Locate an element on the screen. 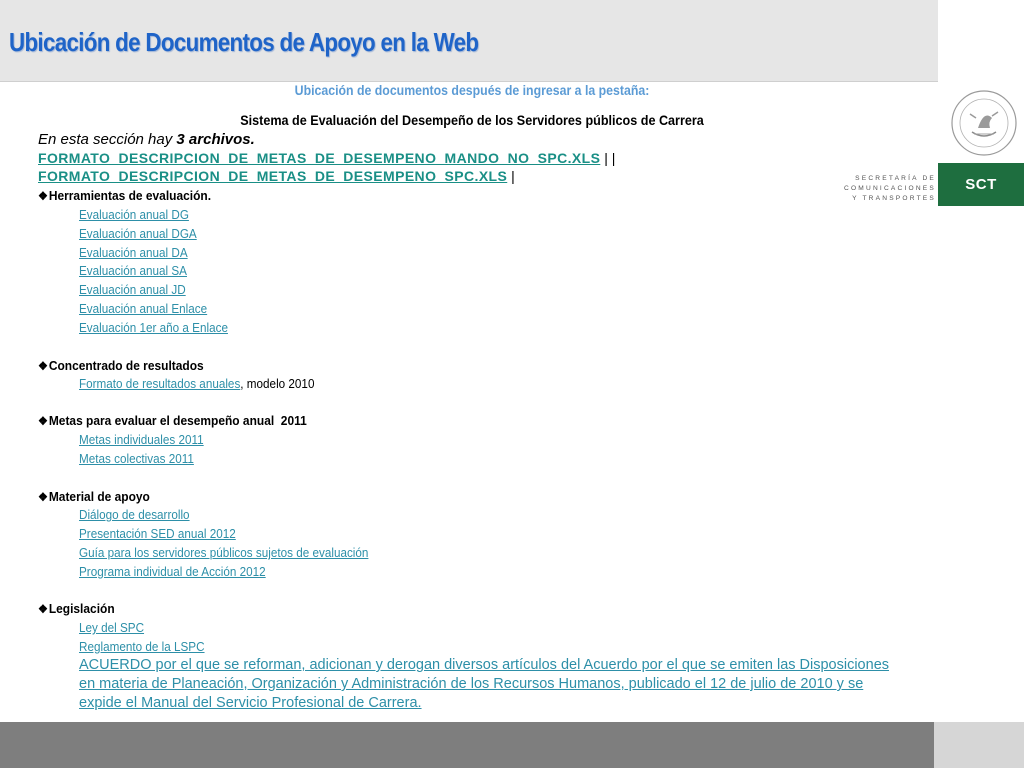 This screenshot has height=768, width=1024. document-link: Evaluación anual DG is located at coordinates (134, 214).